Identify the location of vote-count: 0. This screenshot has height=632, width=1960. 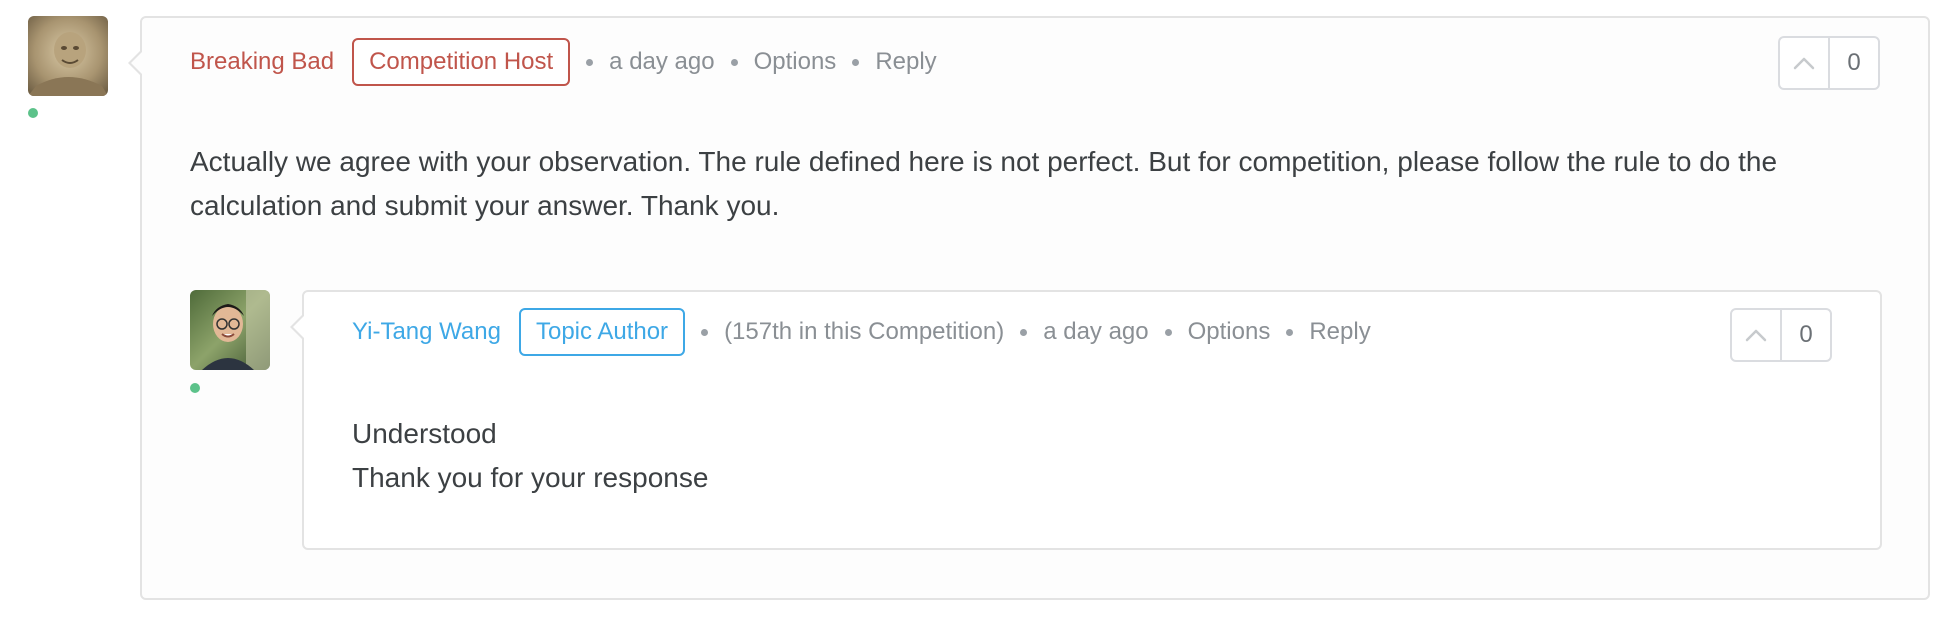
(1854, 62).